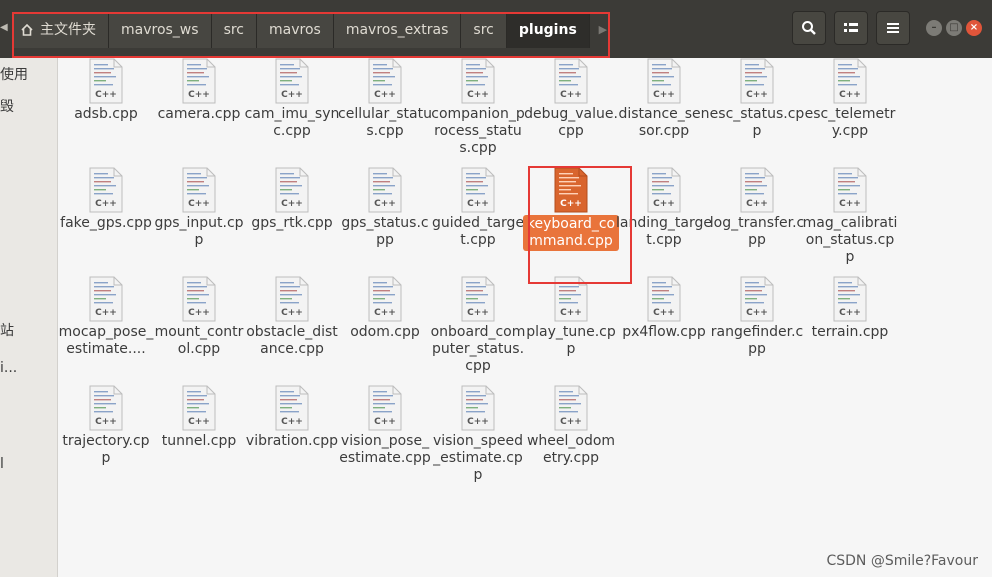  I want to click on close-icon: ×, so click(974, 28).